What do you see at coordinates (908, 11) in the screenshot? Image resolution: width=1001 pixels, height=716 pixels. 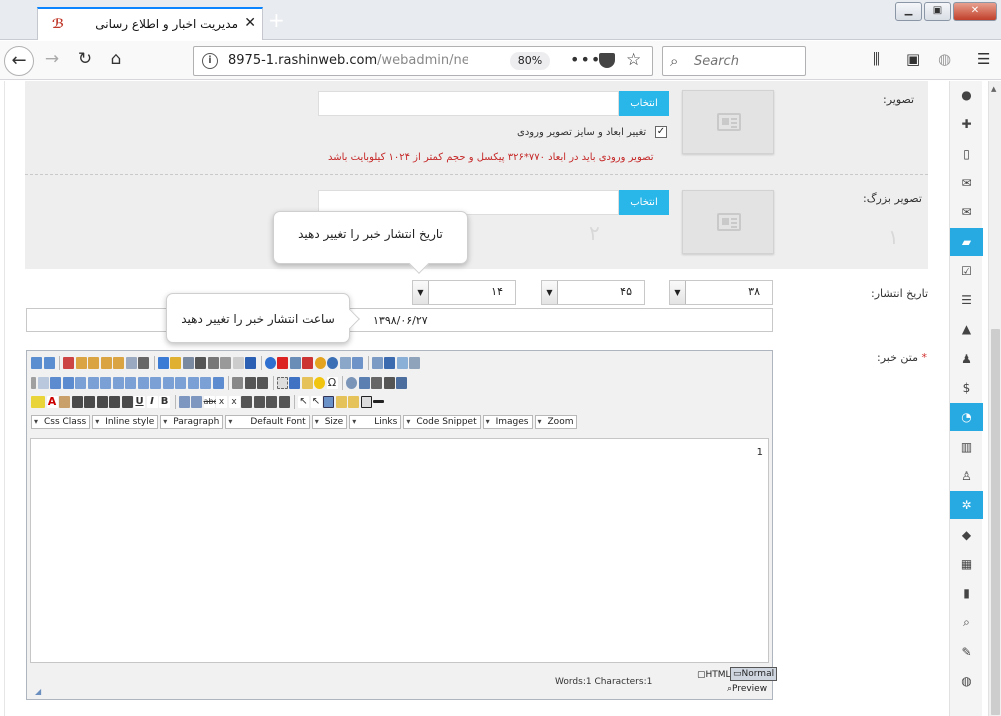 I see `minimize-button: ▁` at bounding box center [908, 11].